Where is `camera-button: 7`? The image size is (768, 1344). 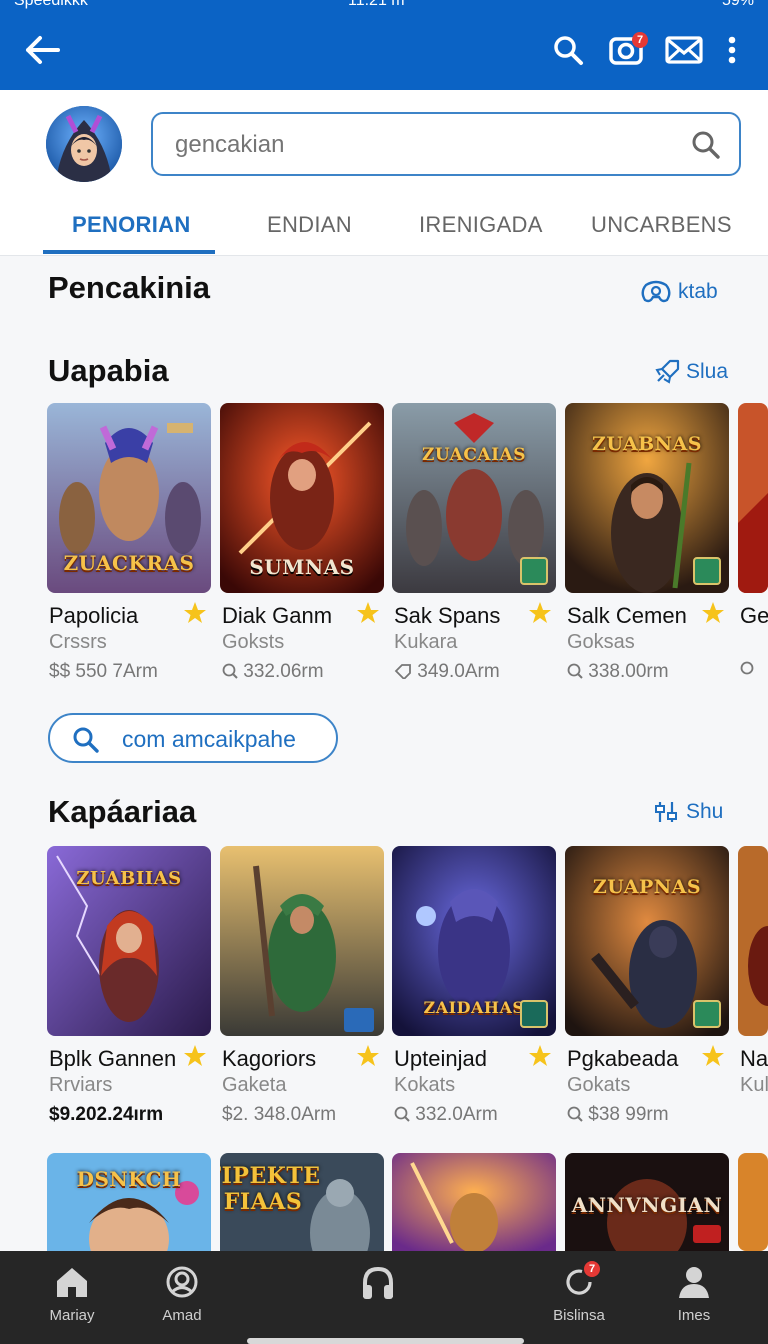 camera-button: 7 is located at coordinates (626, 50).